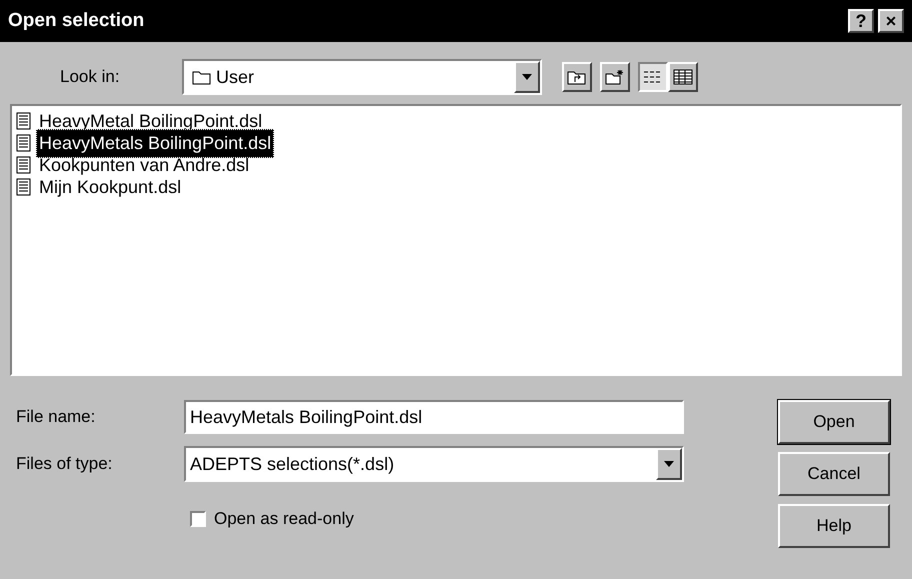 Image resolution: width=912 pixels, height=579 pixels. Describe the element at coordinates (834, 422) in the screenshot. I see `dialog-button: Open` at that location.